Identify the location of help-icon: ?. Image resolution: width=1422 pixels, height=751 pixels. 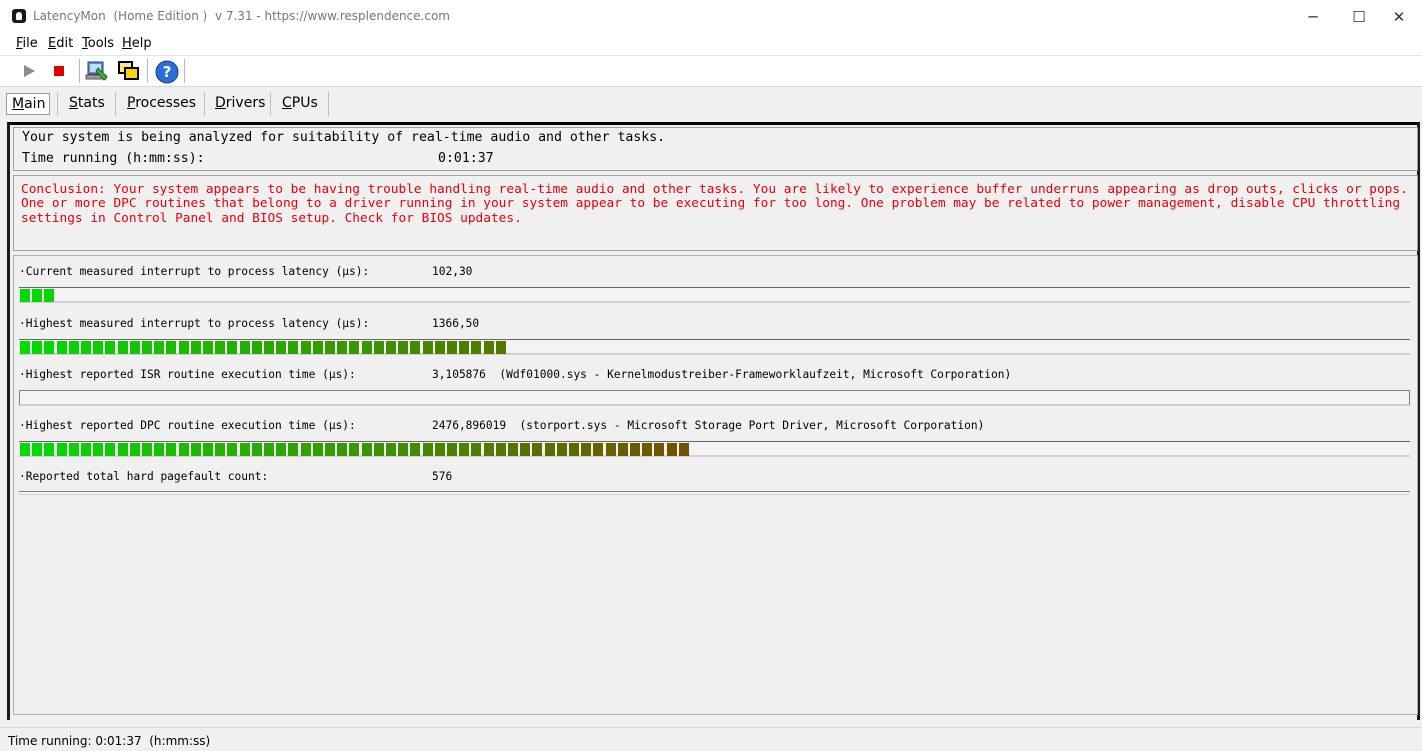
(167, 72).